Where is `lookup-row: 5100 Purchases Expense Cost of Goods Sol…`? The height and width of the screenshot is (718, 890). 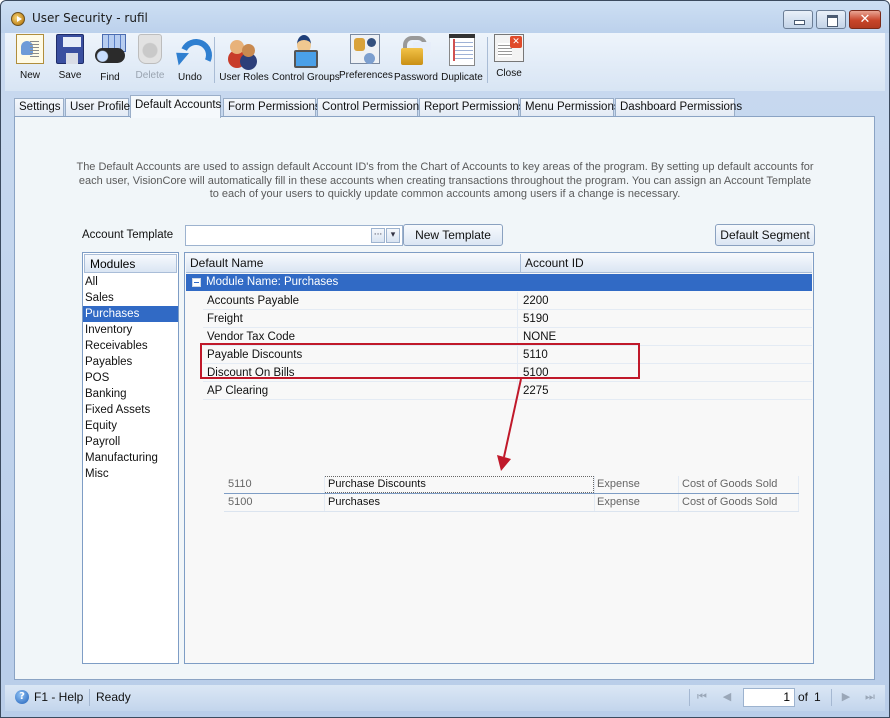 lookup-row: 5100 Purchases Expense Cost of Goods Sol… is located at coordinates (511, 503).